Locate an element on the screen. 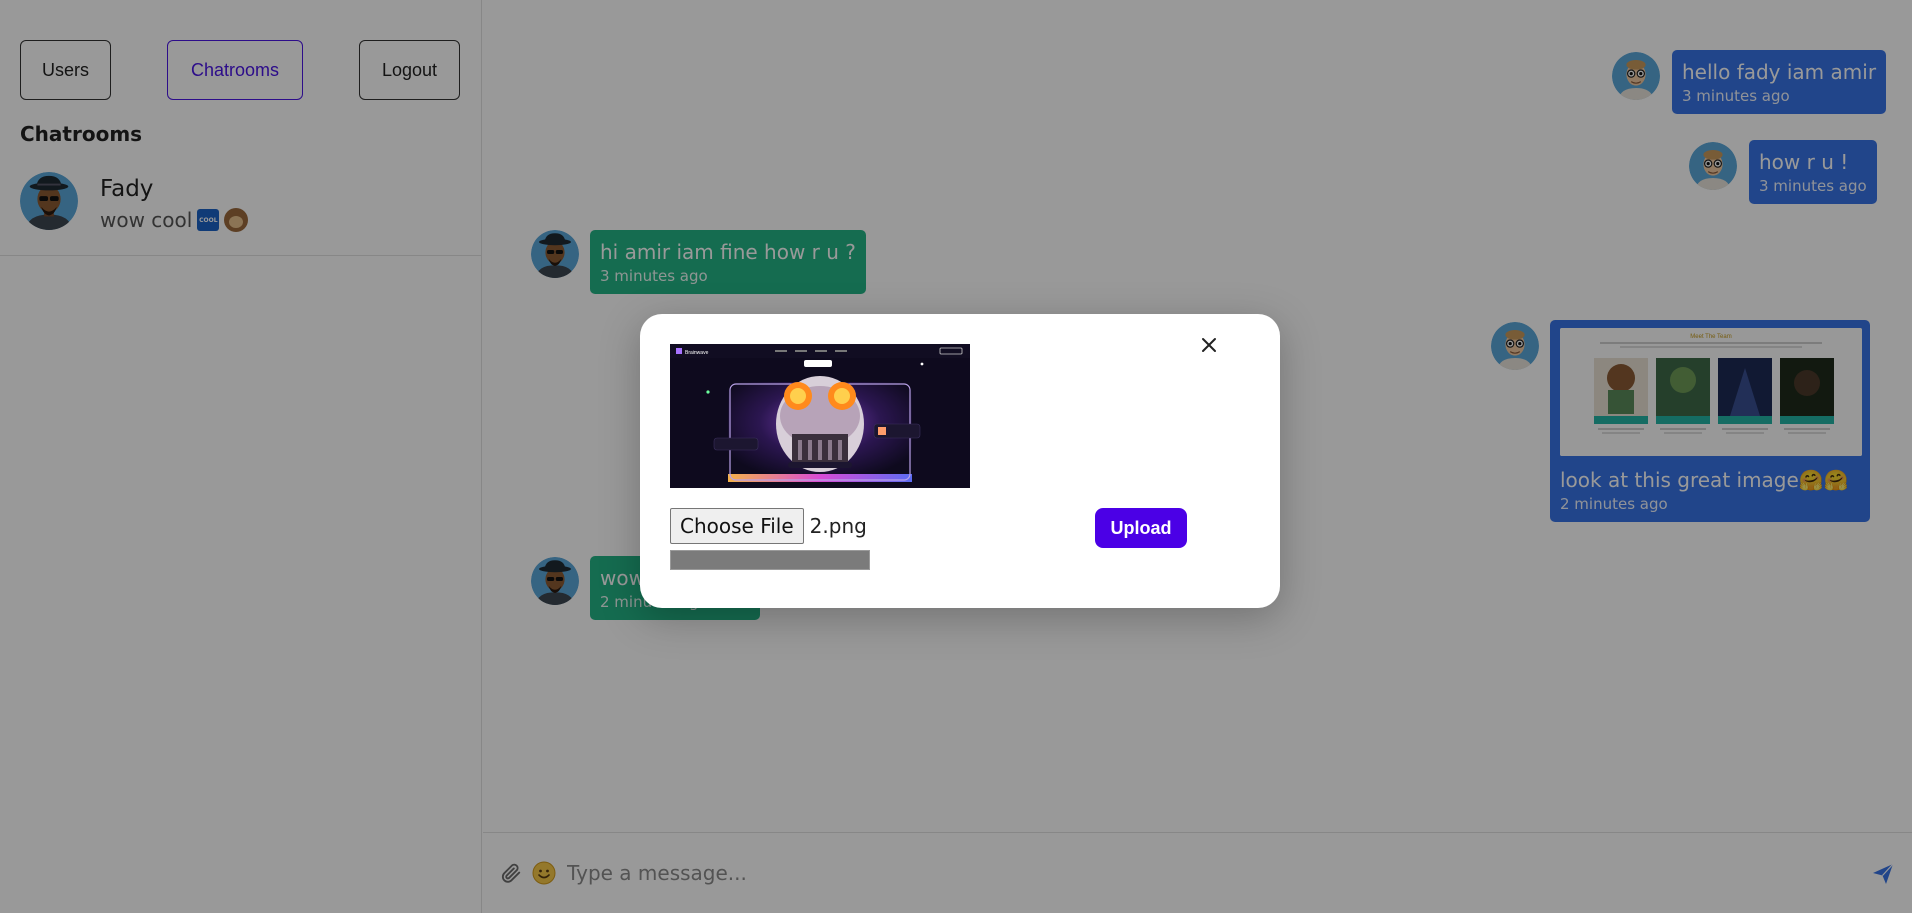 Image resolution: width=1912 pixels, height=913 pixels. upload-modal: Brainwave Choose File 2.png Upload is located at coordinates (960, 461).